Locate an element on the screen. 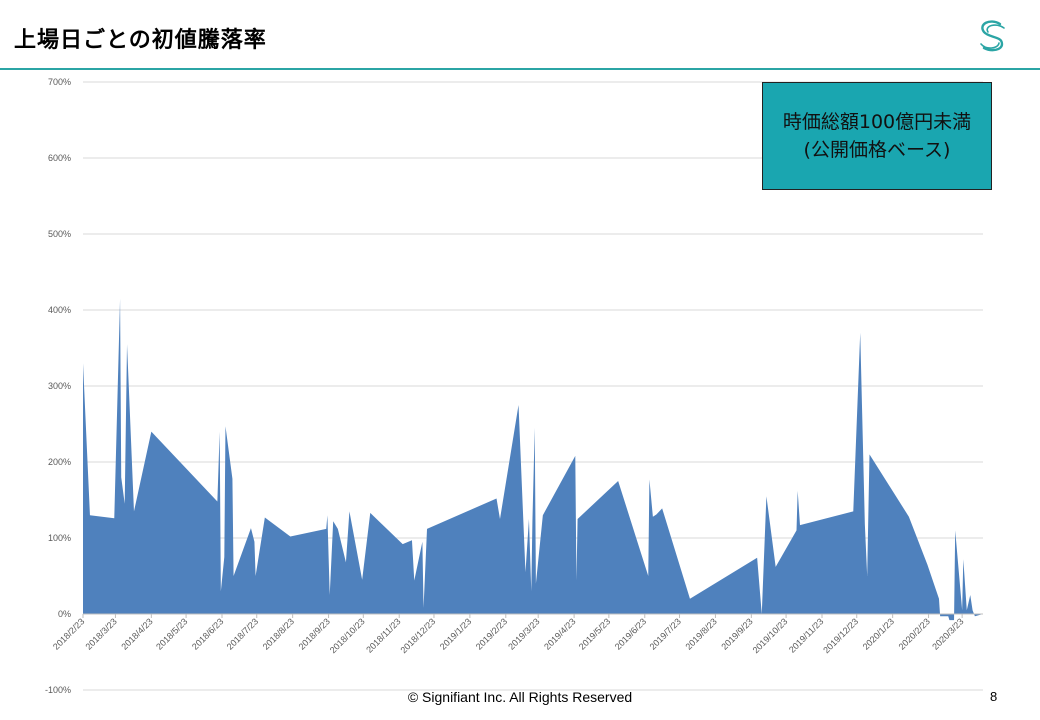 This screenshot has height=720, width=1040. x-tick-label: 2020/3/23 is located at coordinates (947, 633).